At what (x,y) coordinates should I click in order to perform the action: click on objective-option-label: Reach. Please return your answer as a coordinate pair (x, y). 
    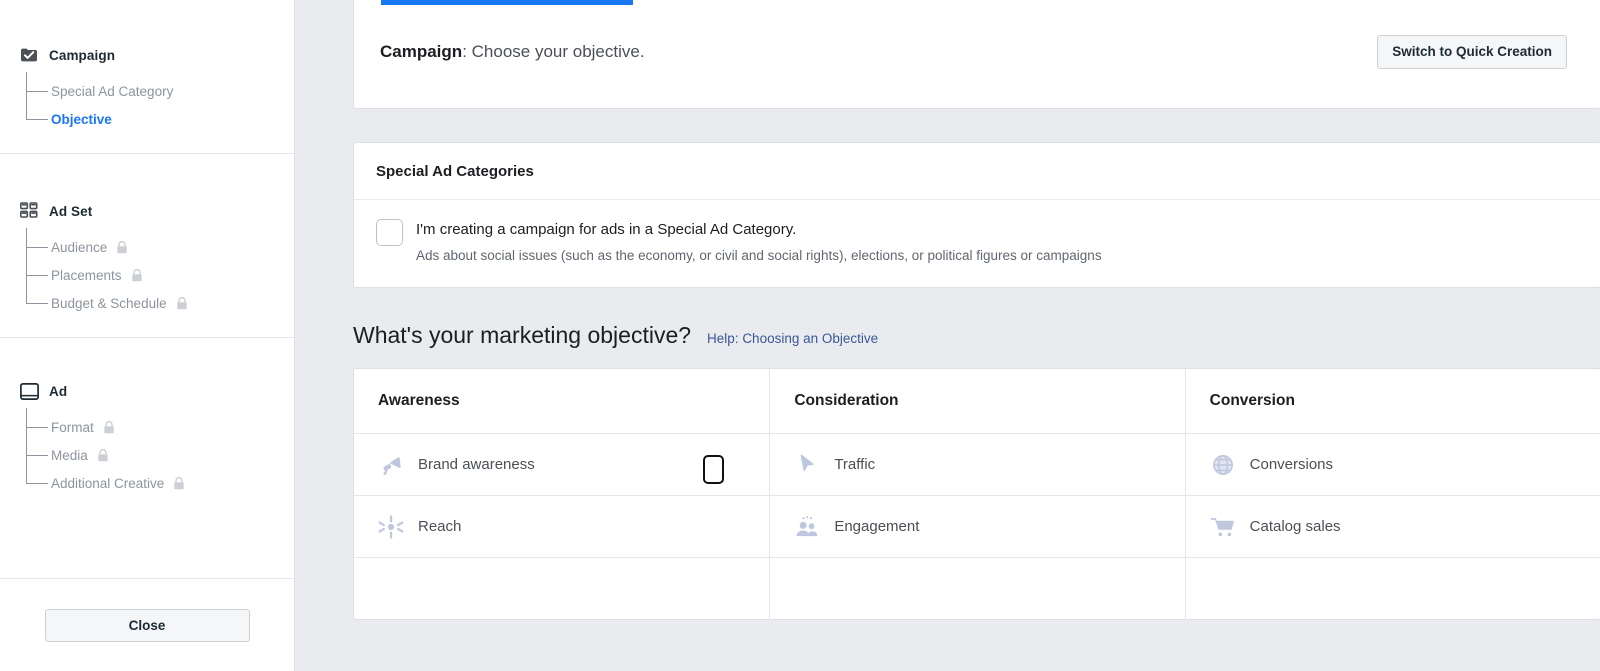
    Looking at the image, I should click on (440, 526).